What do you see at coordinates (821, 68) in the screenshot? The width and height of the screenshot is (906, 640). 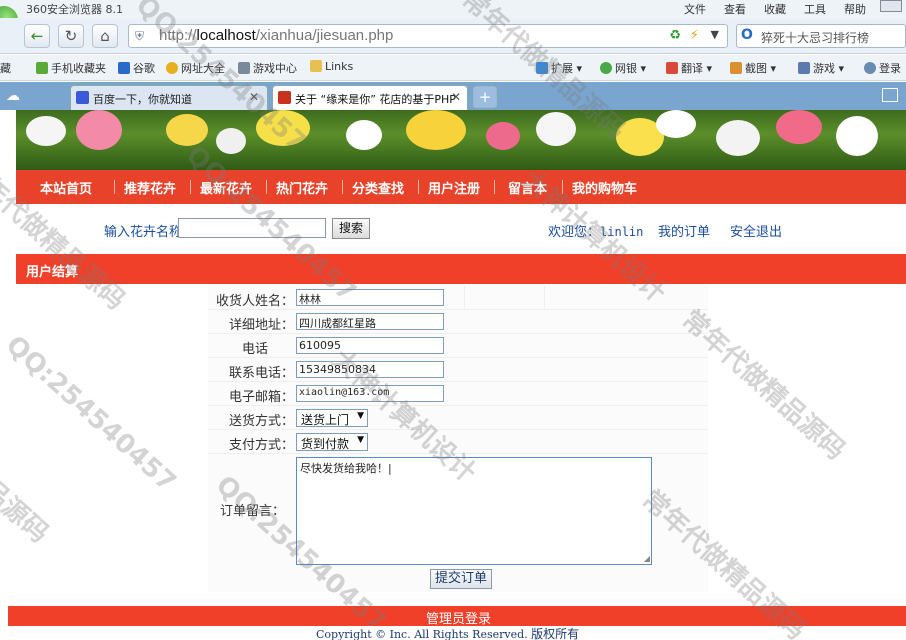 I see `toolbar-games: 游戏 ▾` at bounding box center [821, 68].